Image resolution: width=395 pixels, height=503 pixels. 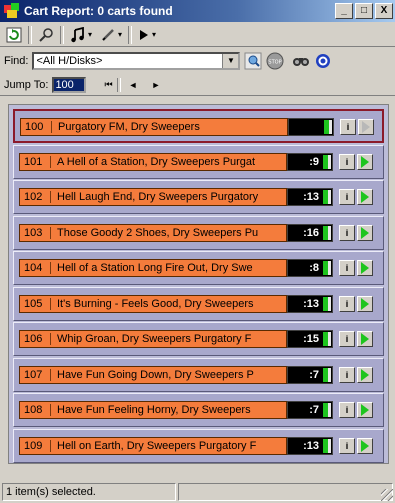 What do you see at coordinates (98, 11) in the screenshot?
I see `window-title: Cart Report: 0 carts found` at bounding box center [98, 11].